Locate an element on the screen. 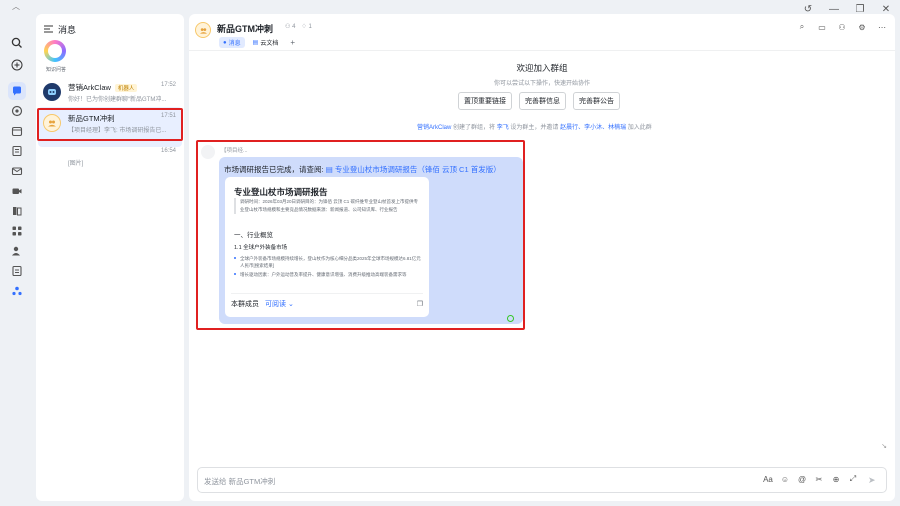 This screenshot has height=506, width=900. filter-icon is located at coordinates (48, 30).